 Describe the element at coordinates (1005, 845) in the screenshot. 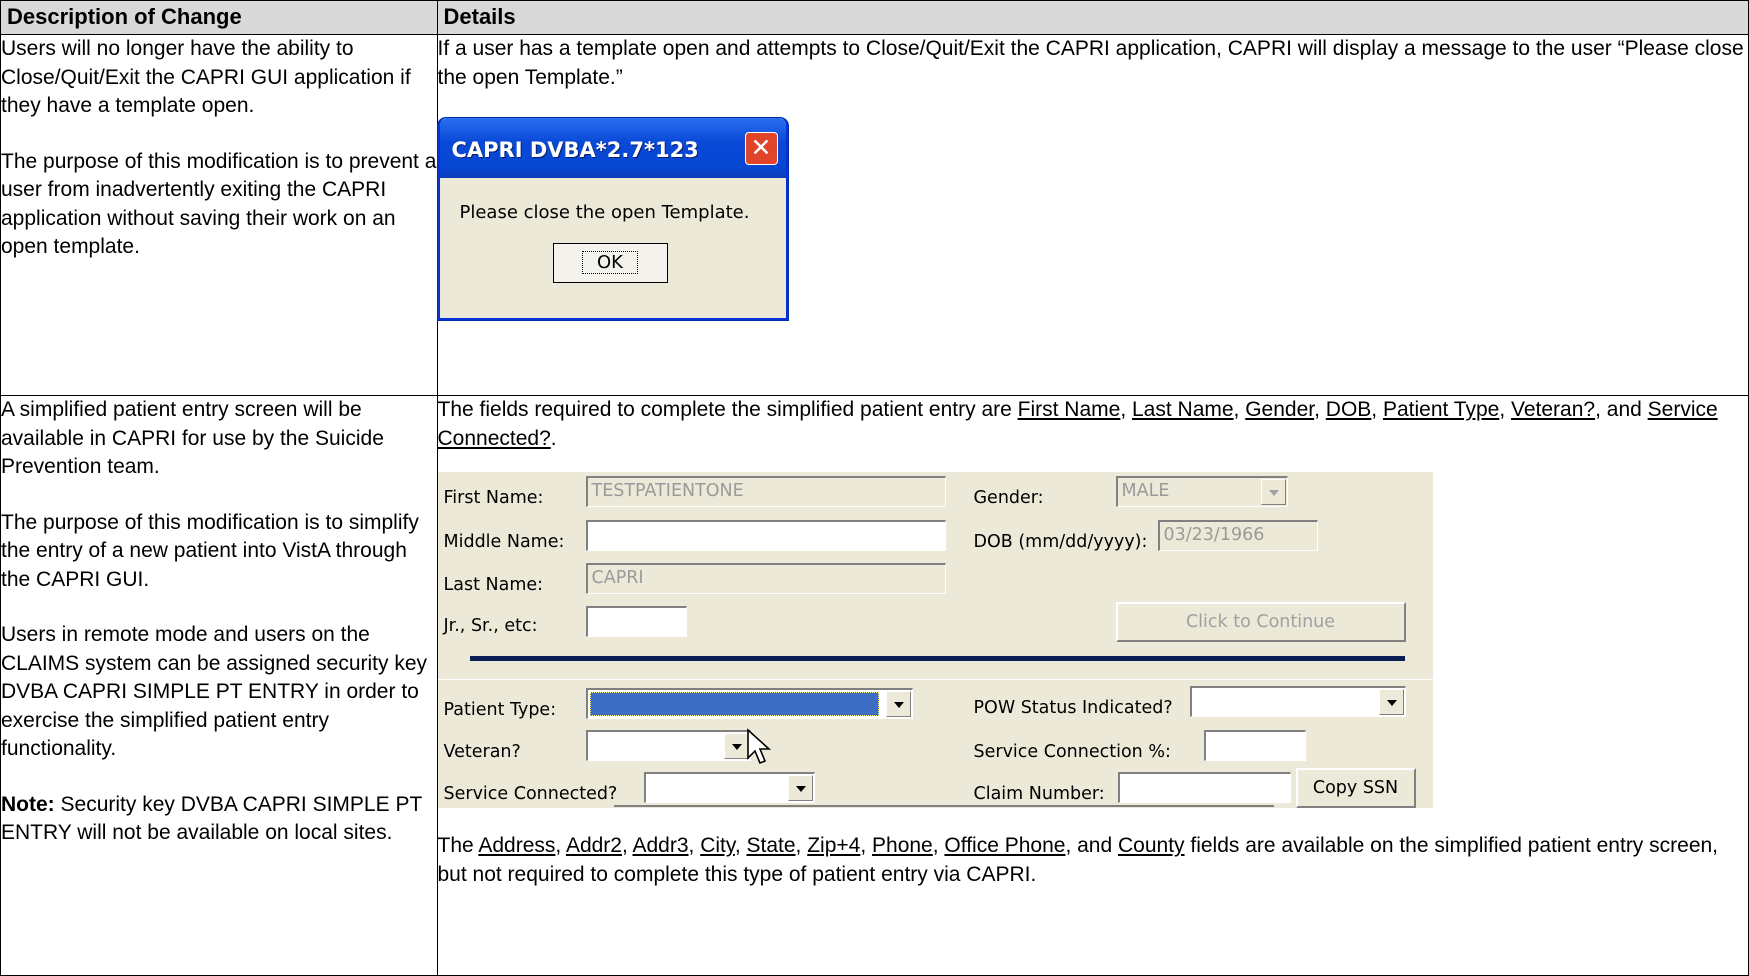

I see `optional-field: Office Phone` at that location.